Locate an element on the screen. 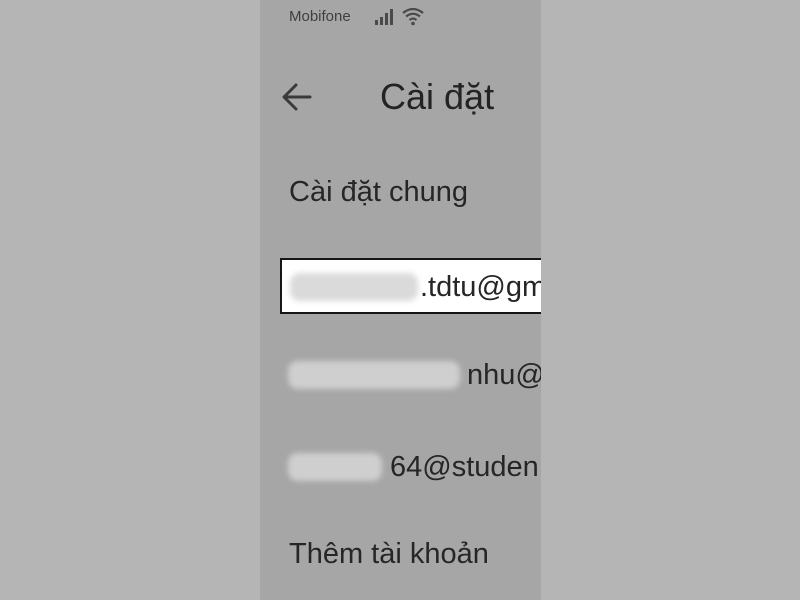 This screenshot has height=600, width=800. back-button is located at coordinates (297, 97).